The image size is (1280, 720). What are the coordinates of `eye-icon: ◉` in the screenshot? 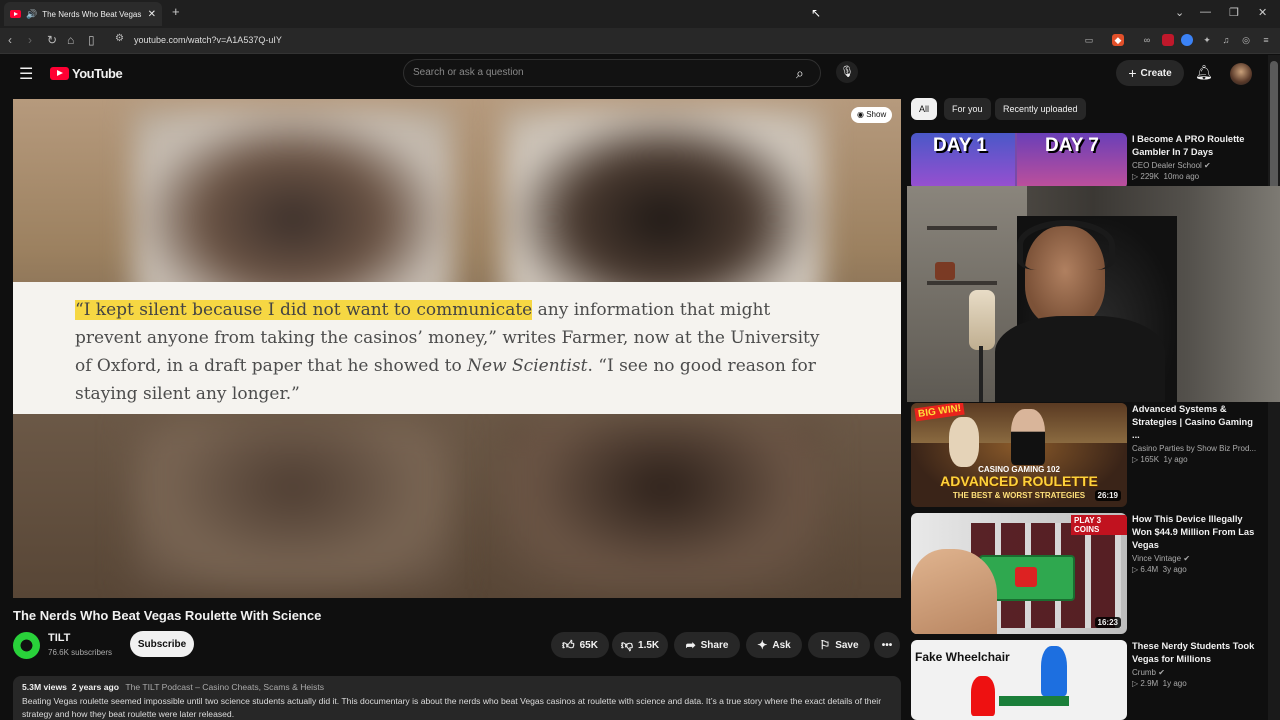 It's located at (860, 114).